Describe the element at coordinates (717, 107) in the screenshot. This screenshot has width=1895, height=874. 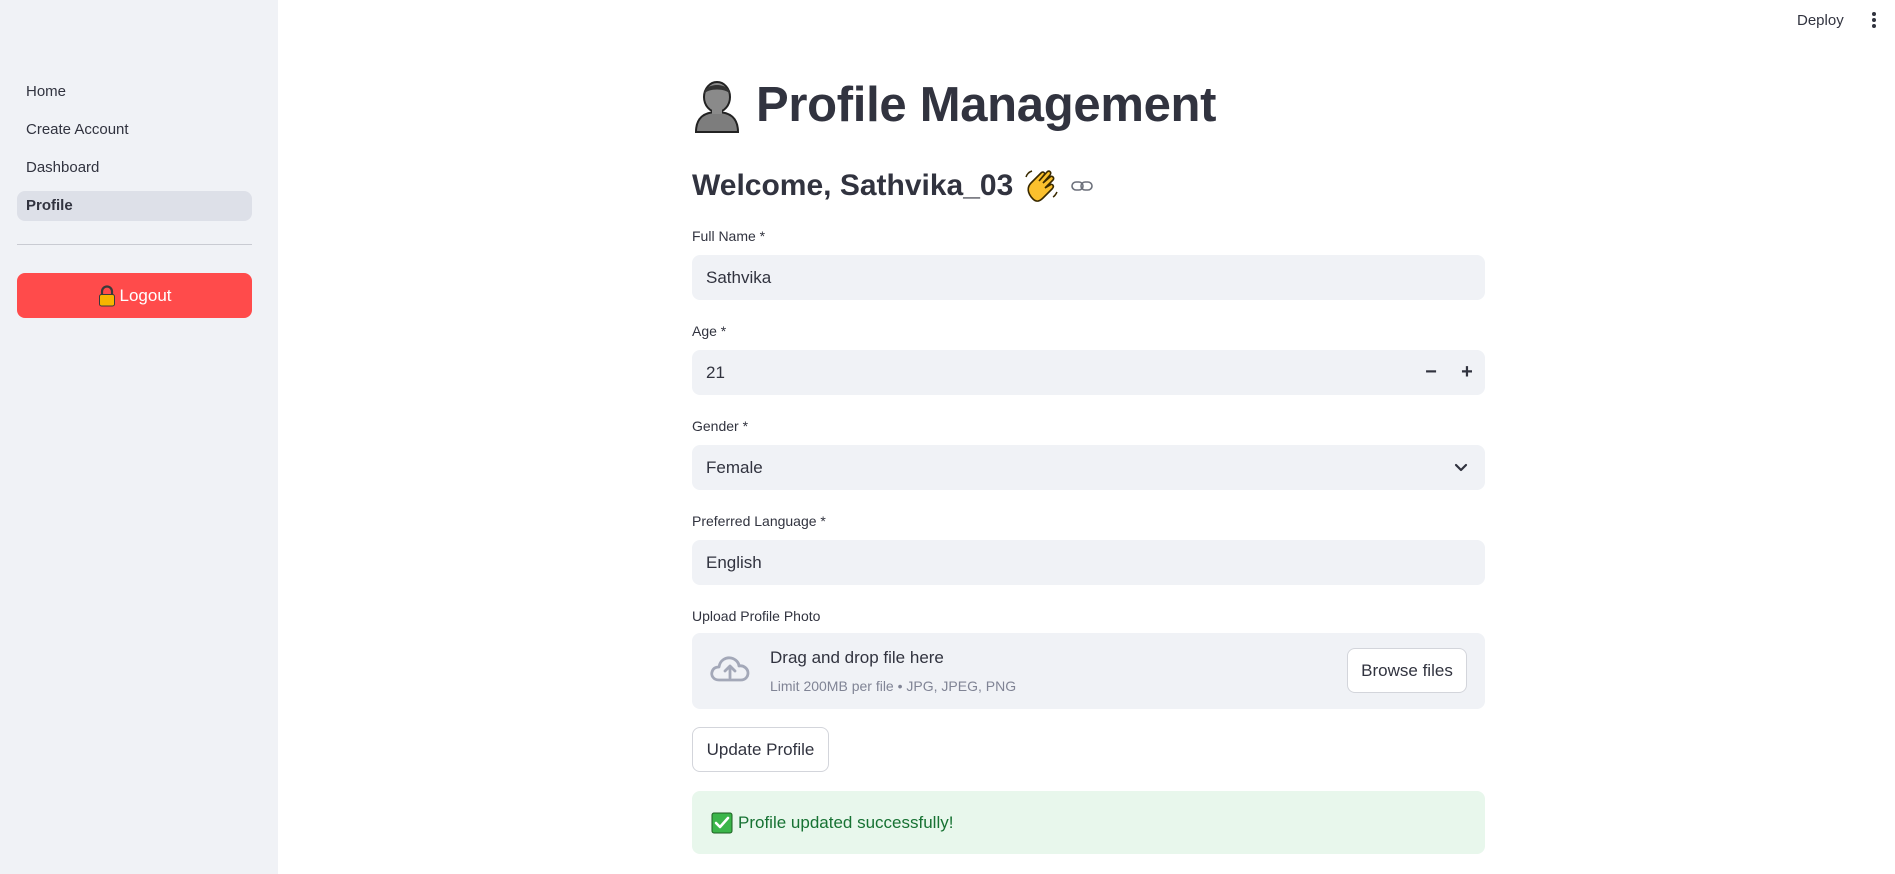
I see `person-icon` at that location.